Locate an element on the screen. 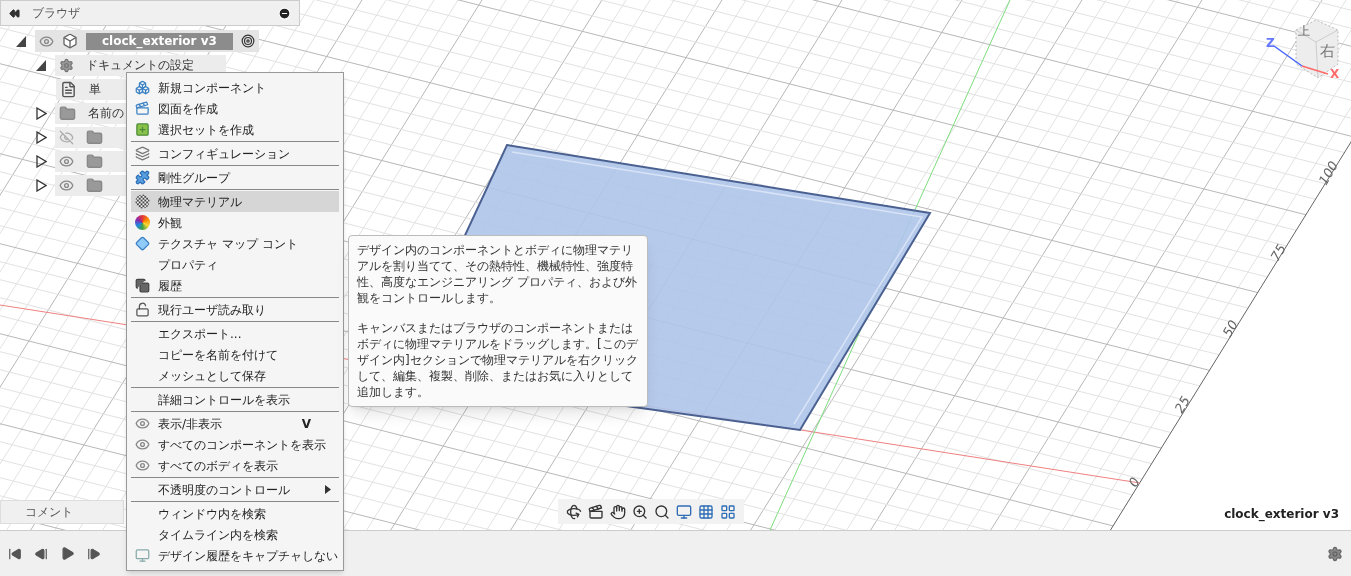 Image resolution: width=1351 pixels, height=576 pixels. configuration-icon is located at coordinates (142, 153).